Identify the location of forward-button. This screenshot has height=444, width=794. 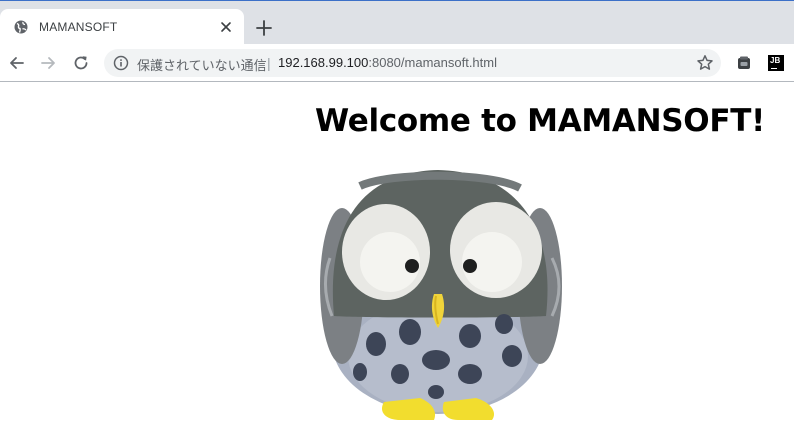
(48, 63).